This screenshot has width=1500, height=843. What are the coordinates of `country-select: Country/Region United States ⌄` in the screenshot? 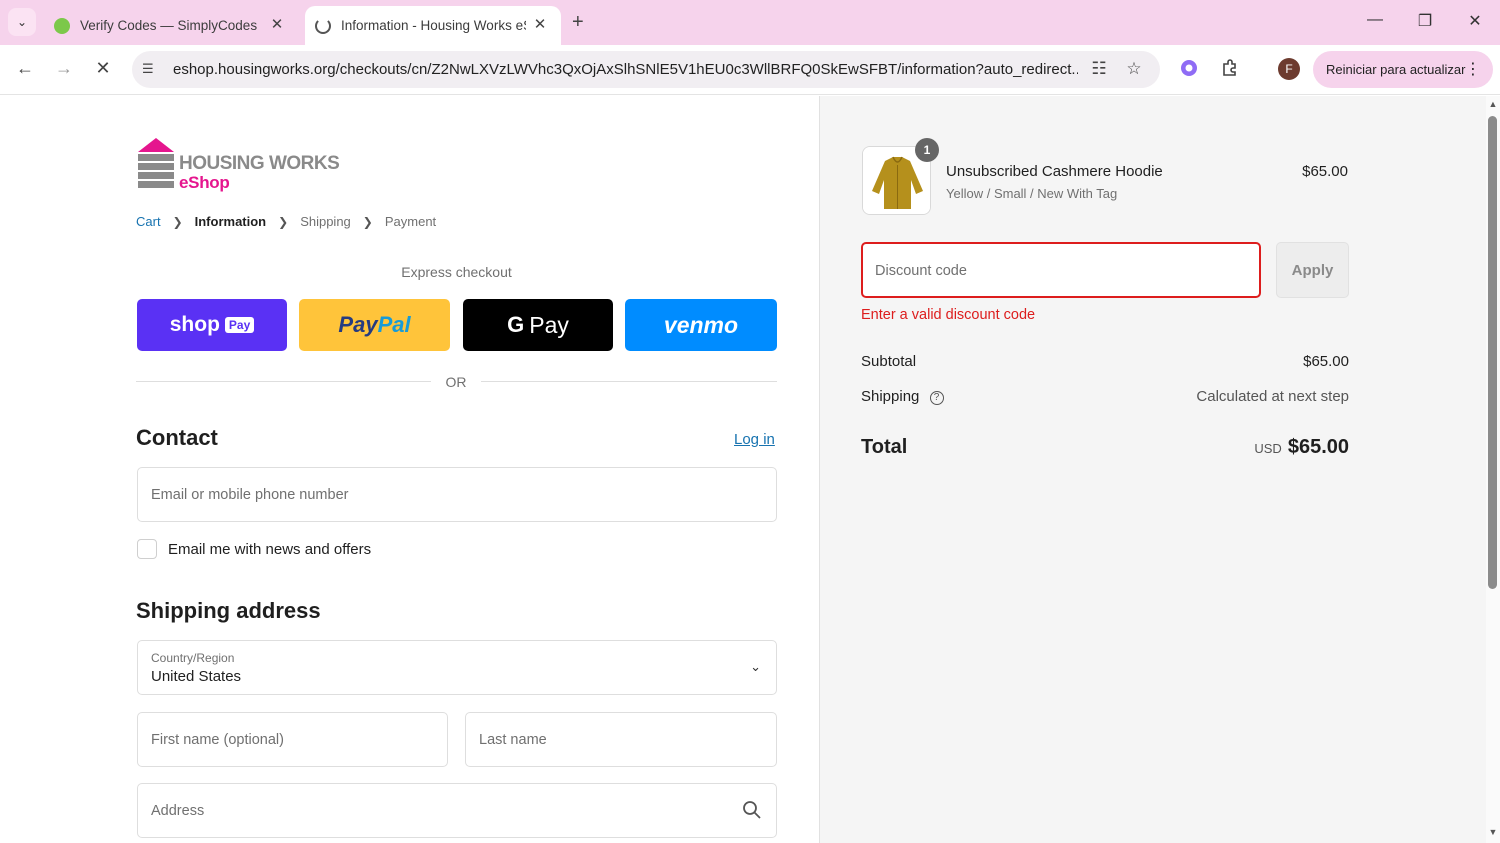 It's located at (457, 667).